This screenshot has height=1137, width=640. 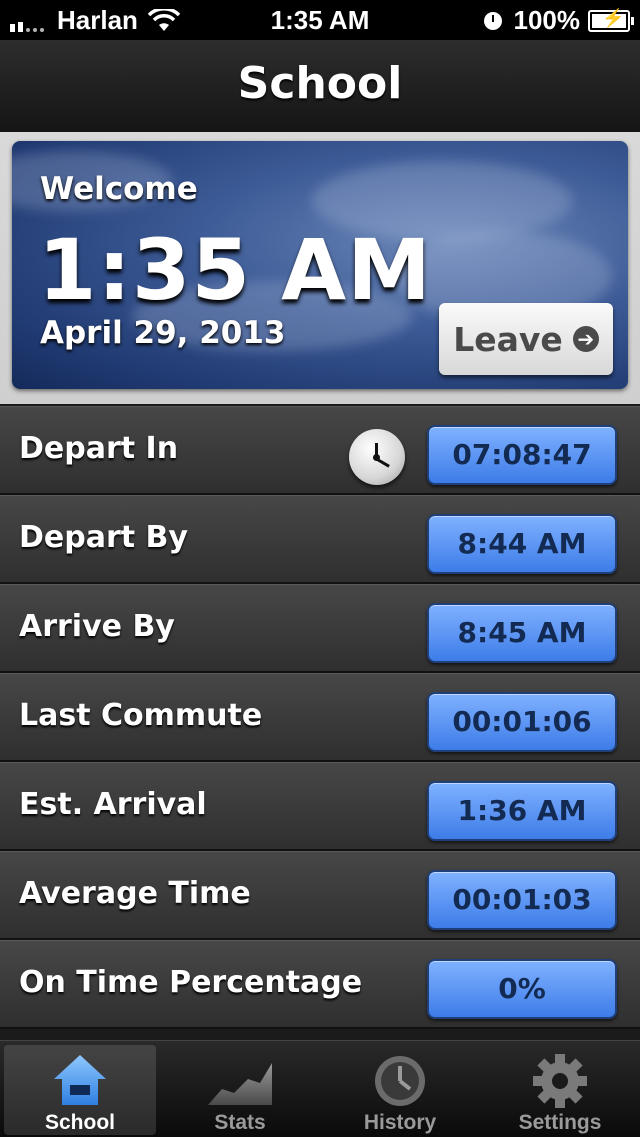 What do you see at coordinates (522, 455) in the screenshot?
I see `row-value: 07:08:47` at bounding box center [522, 455].